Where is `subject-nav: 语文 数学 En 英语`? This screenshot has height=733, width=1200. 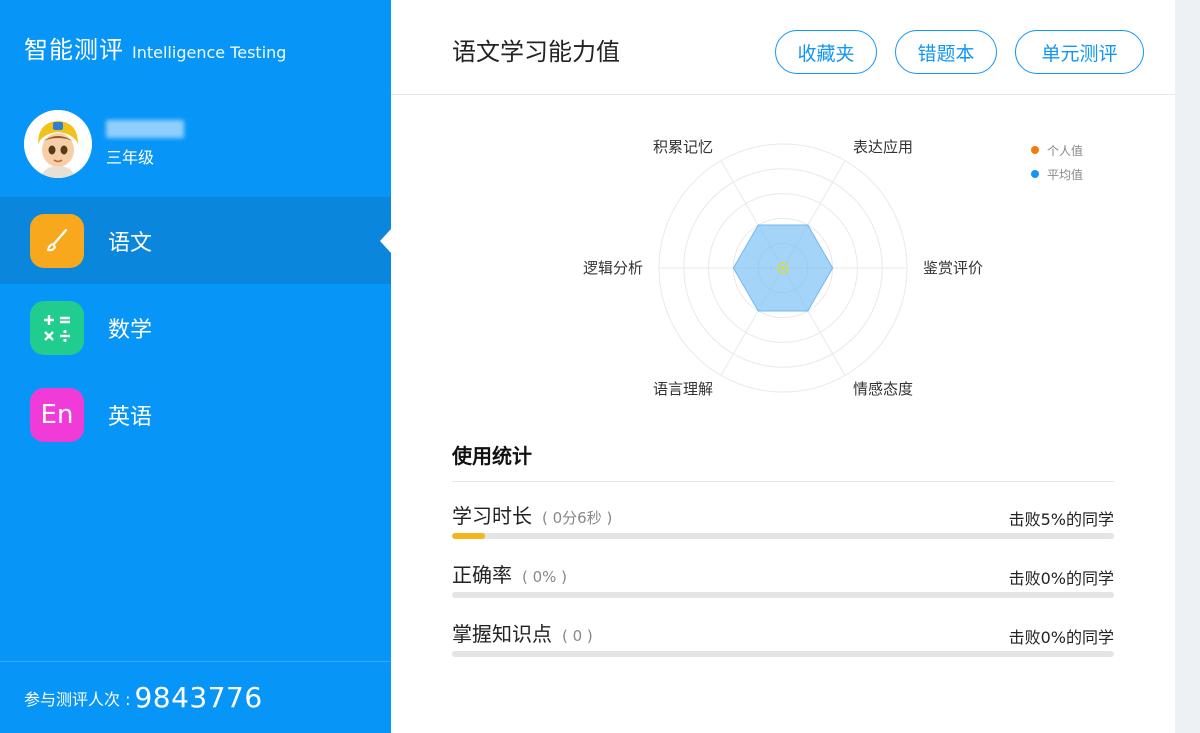 subject-nav: 语文 数学 En 英语 is located at coordinates (195, 327).